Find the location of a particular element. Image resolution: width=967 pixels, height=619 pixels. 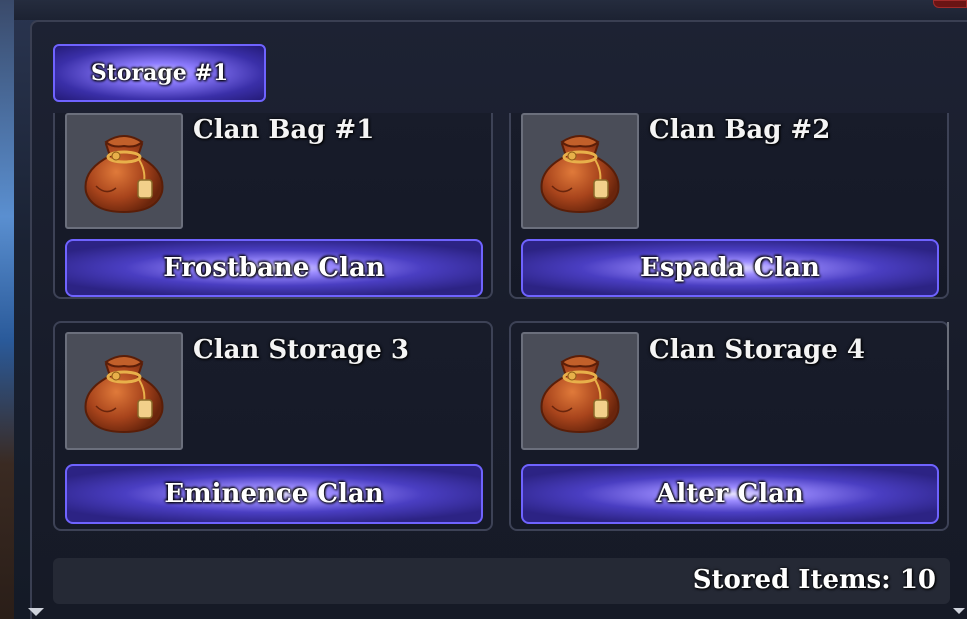

clan-button-label: Espada Clan is located at coordinates (730, 268).